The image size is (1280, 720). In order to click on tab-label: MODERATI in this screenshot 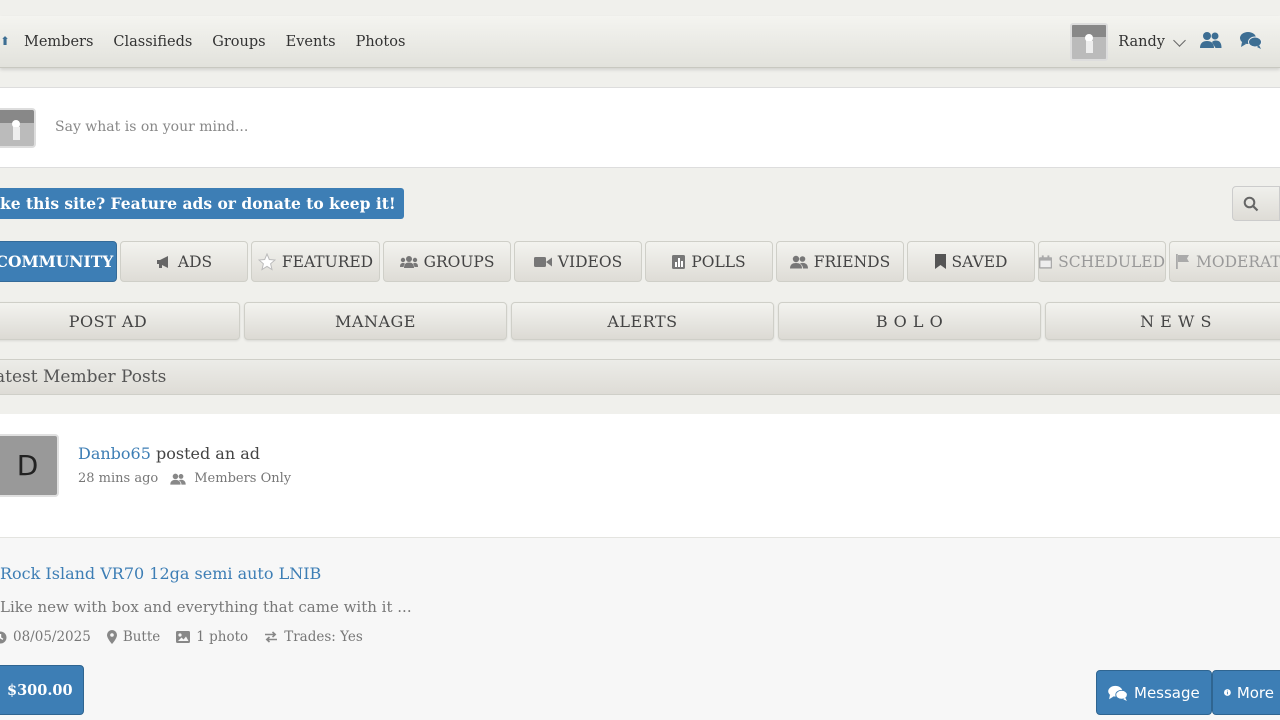, I will do `click(1238, 261)`.